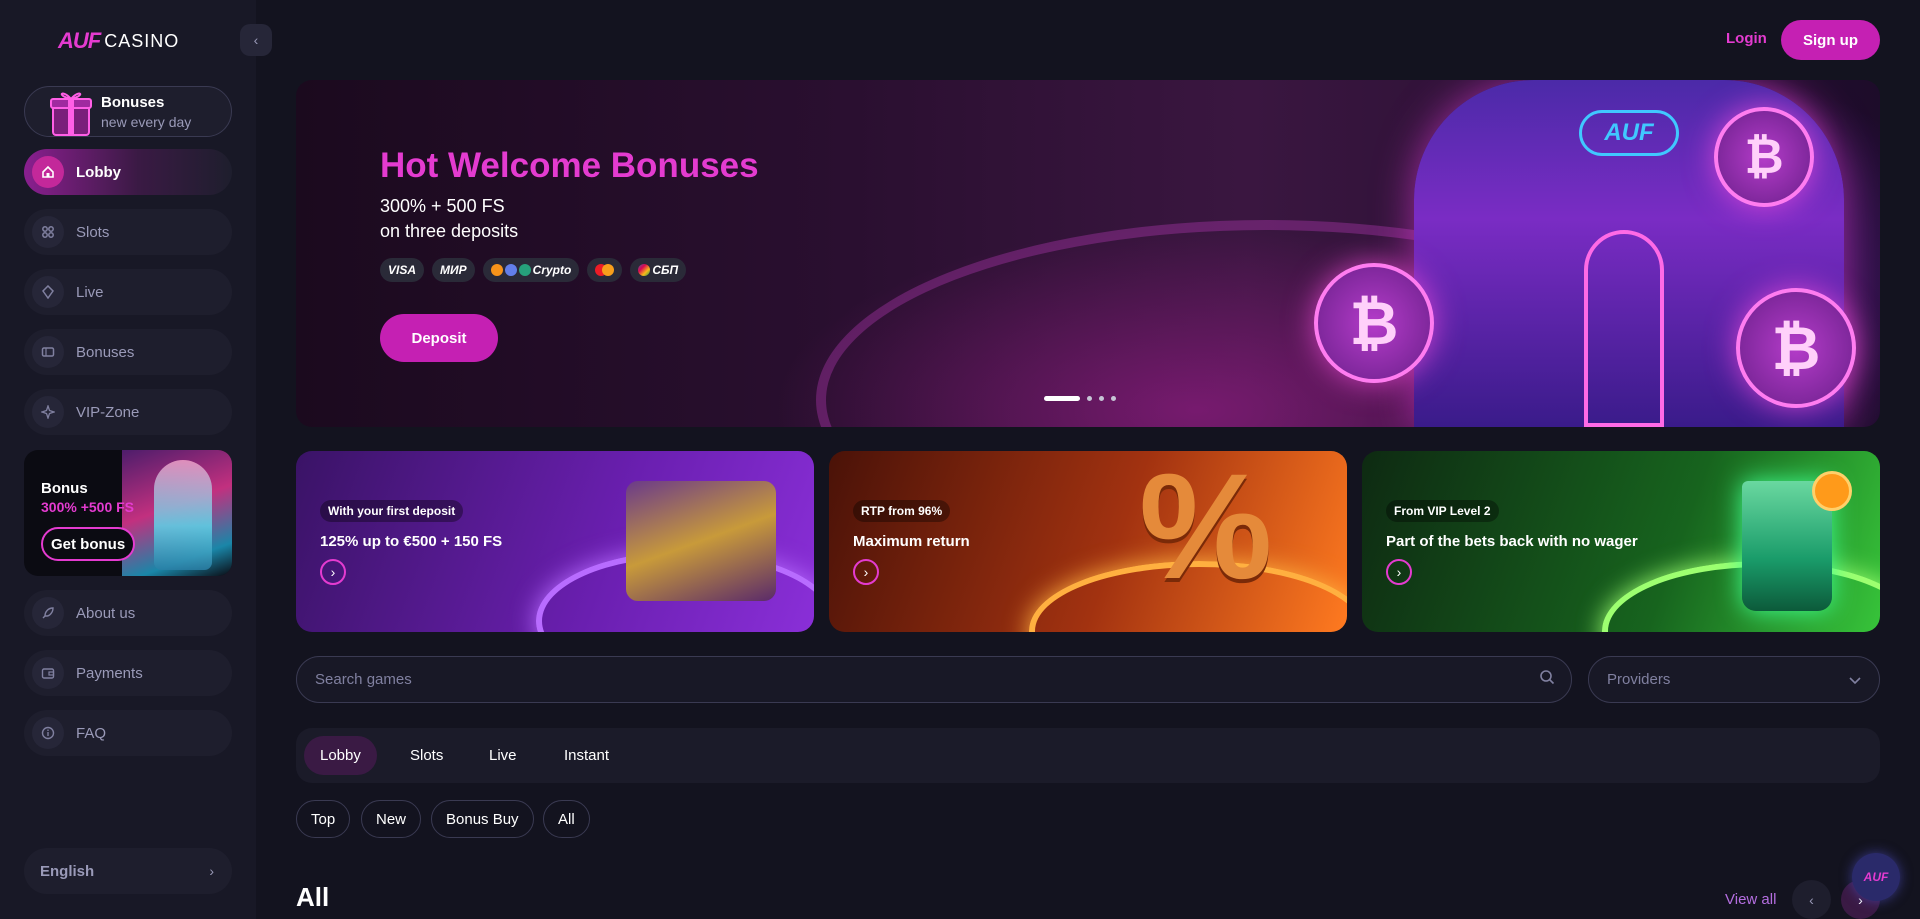  Describe the element at coordinates (1746, 38) in the screenshot. I see `login-link: Login` at that location.